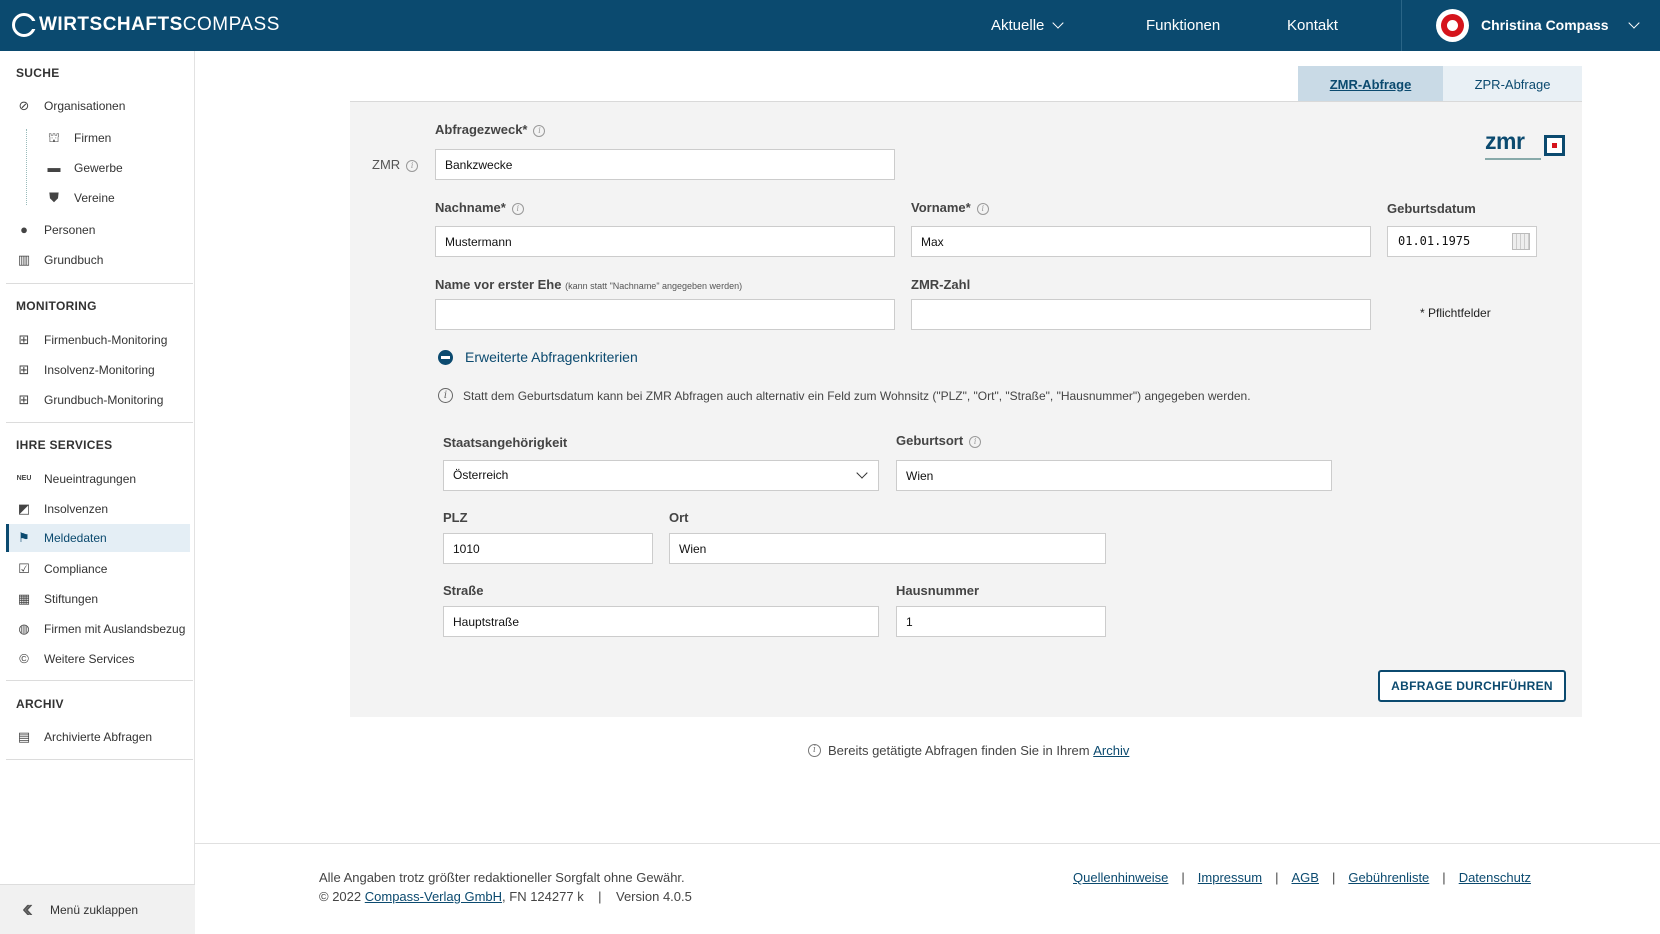  Describe the element at coordinates (97, 629) in the screenshot. I see `sidebar-item-auslandsbezug: ◍ Firmen mit Auslandsbezug` at that location.